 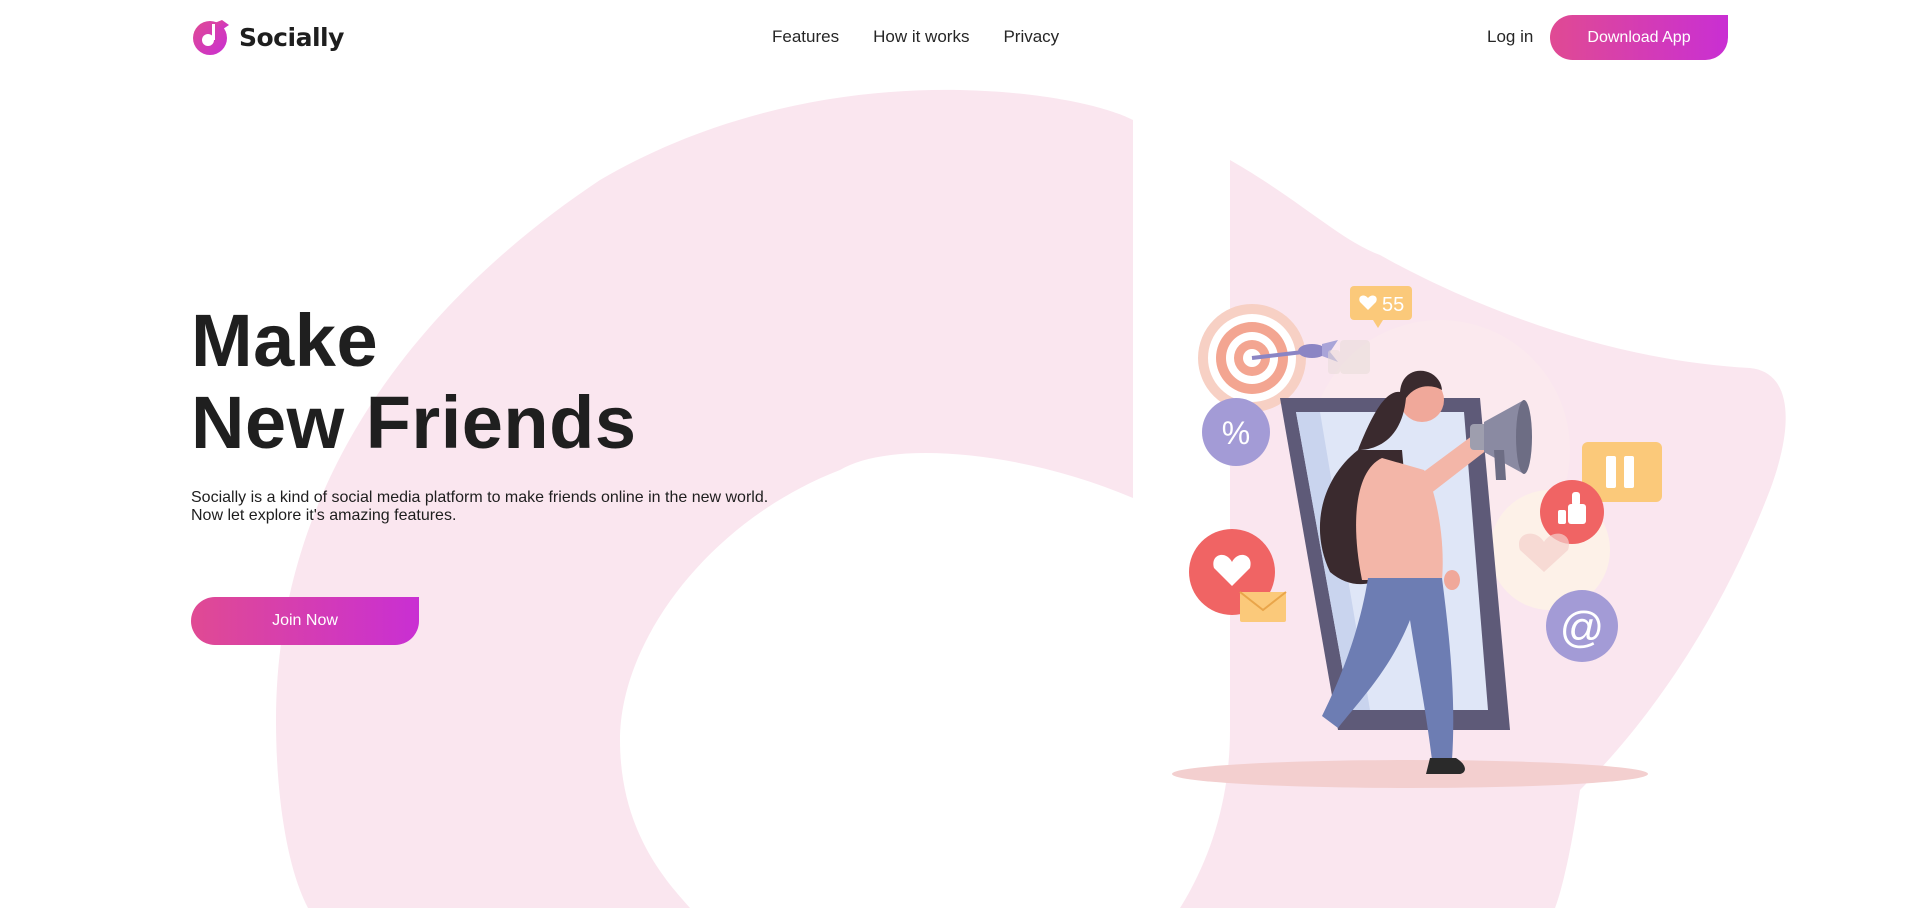 What do you see at coordinates (285, 340) in the screenshot?
I see `hero-title-line1: Make` at bounding box center [285, 340].